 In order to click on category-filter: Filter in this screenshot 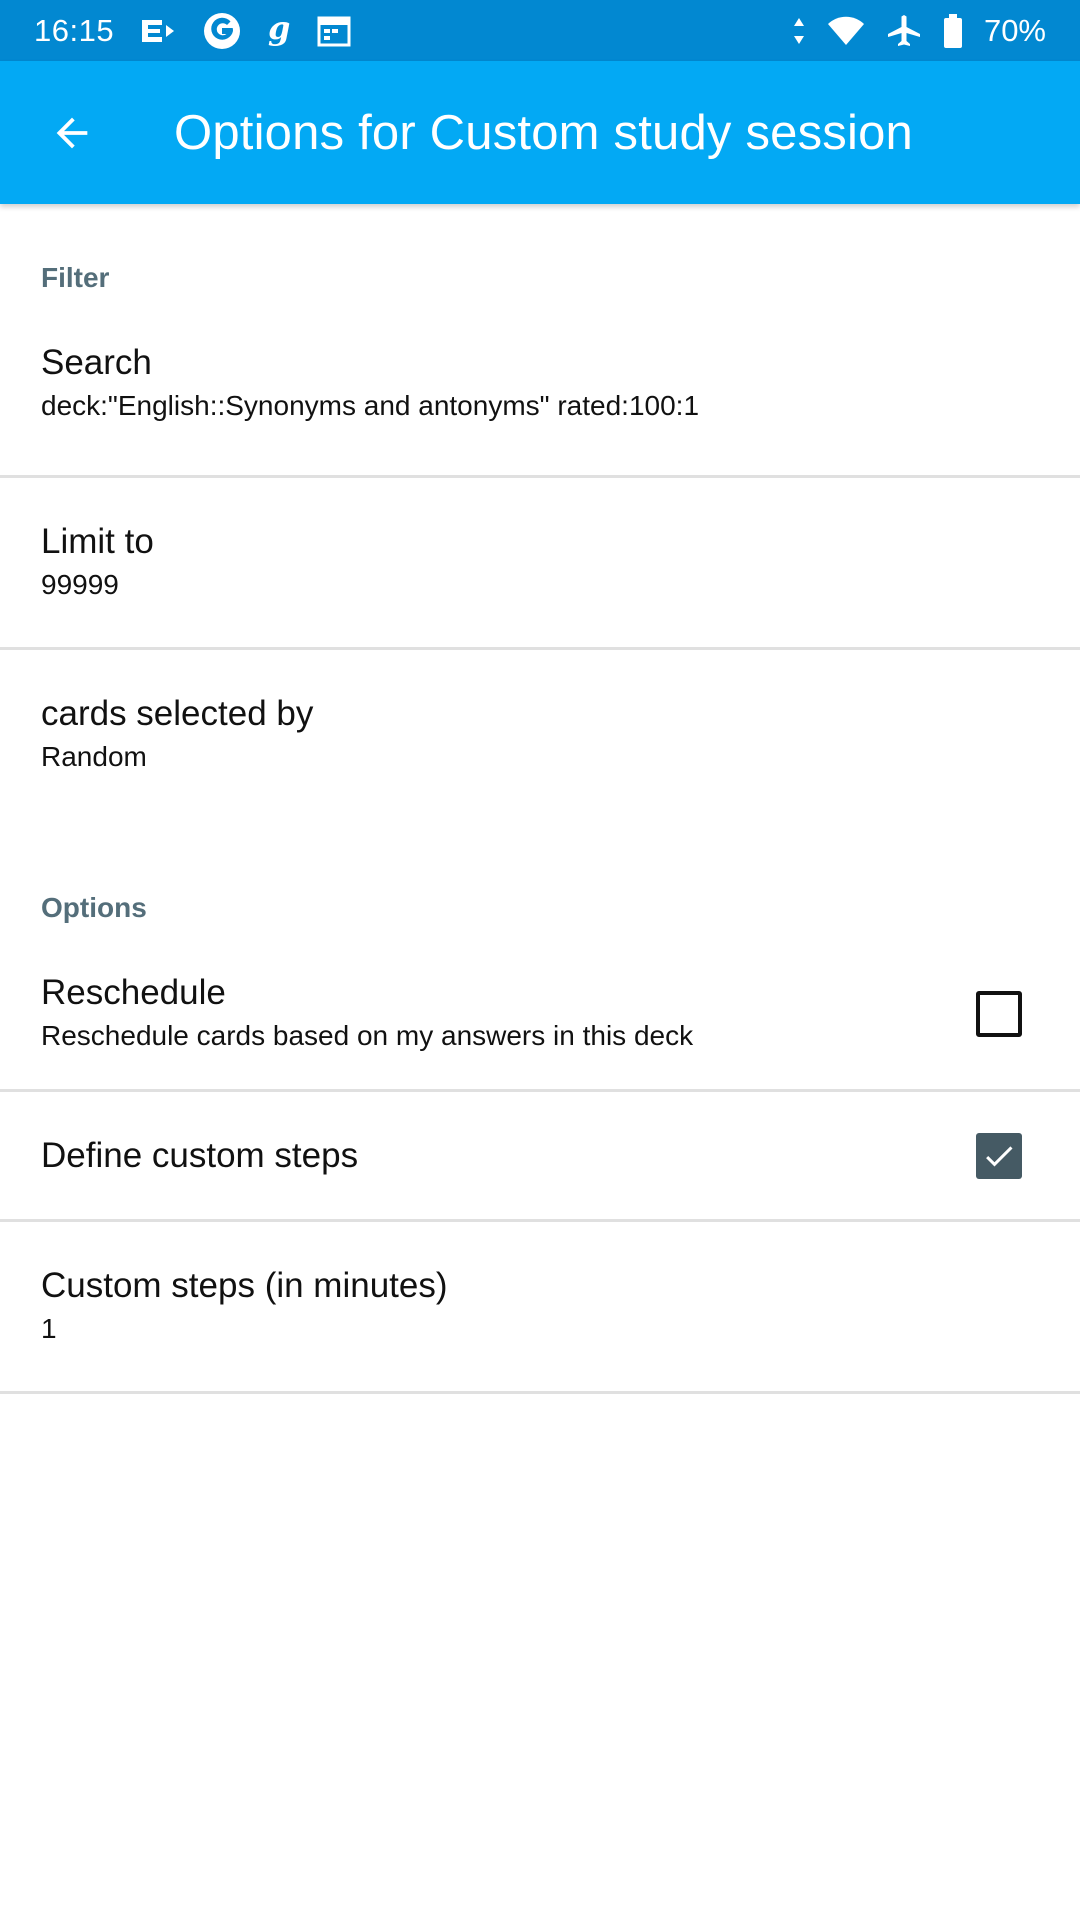, I will do `click(75, 277)`.